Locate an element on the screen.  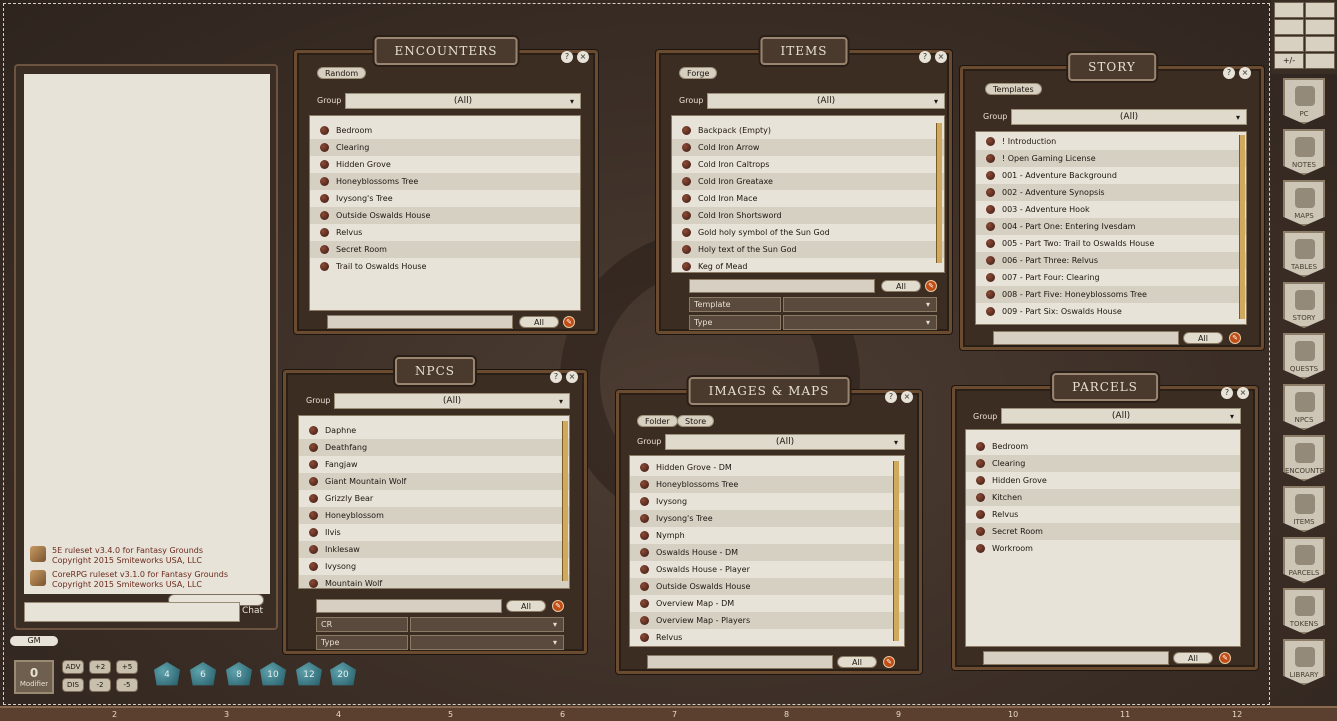
tab-store: Store is located at coordinates (696, 421).